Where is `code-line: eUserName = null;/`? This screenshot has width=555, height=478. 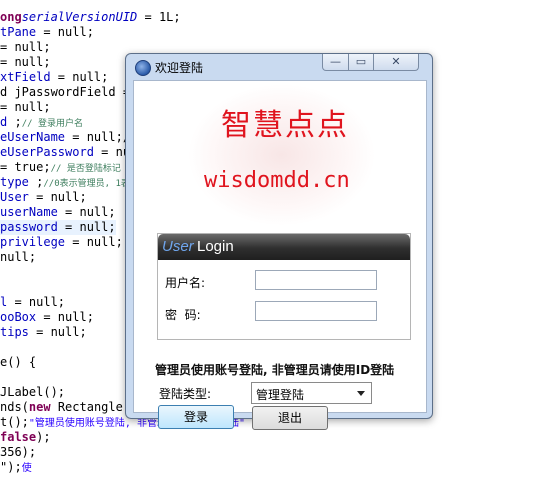
code-line: eUserName = null;/ is located at coordinates (65, 137).